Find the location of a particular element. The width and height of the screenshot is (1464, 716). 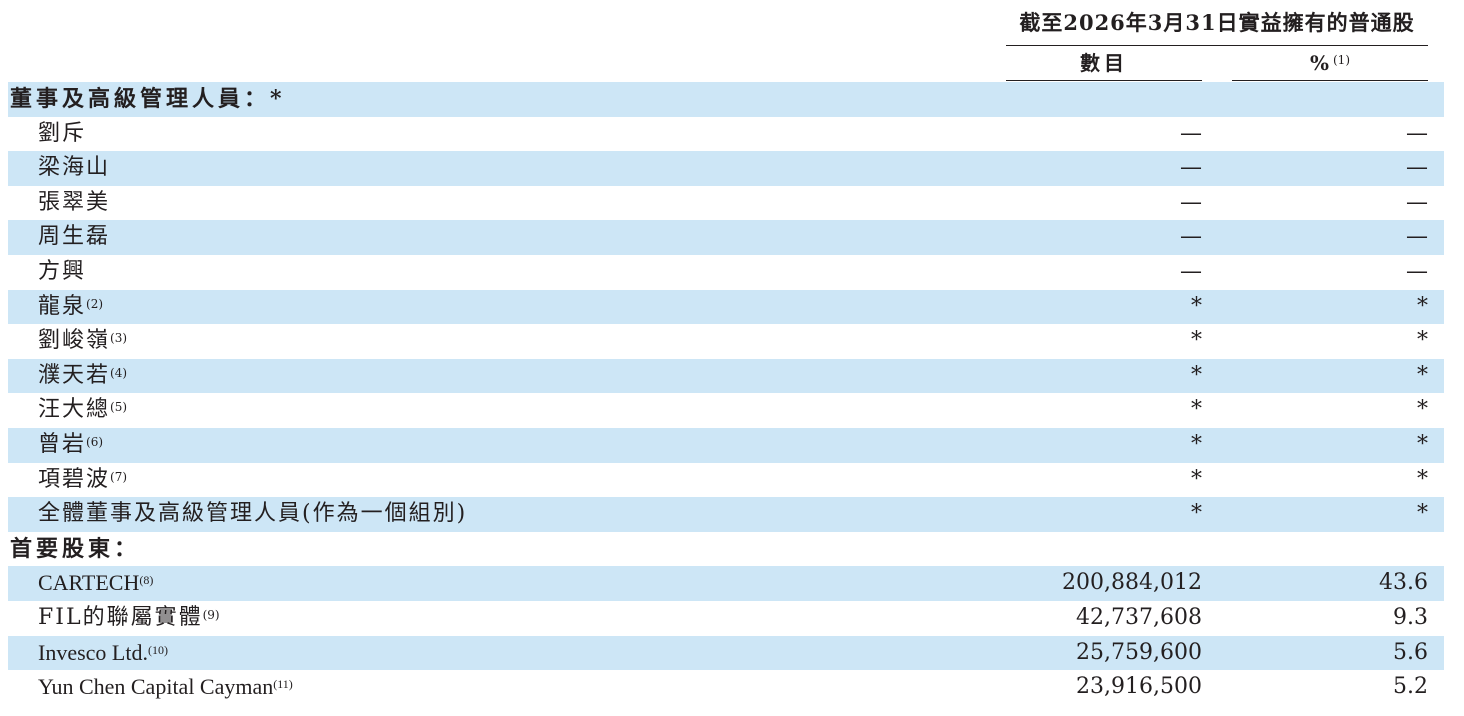

table-row: 周生磊 — — is located at coordinates (726, 237).